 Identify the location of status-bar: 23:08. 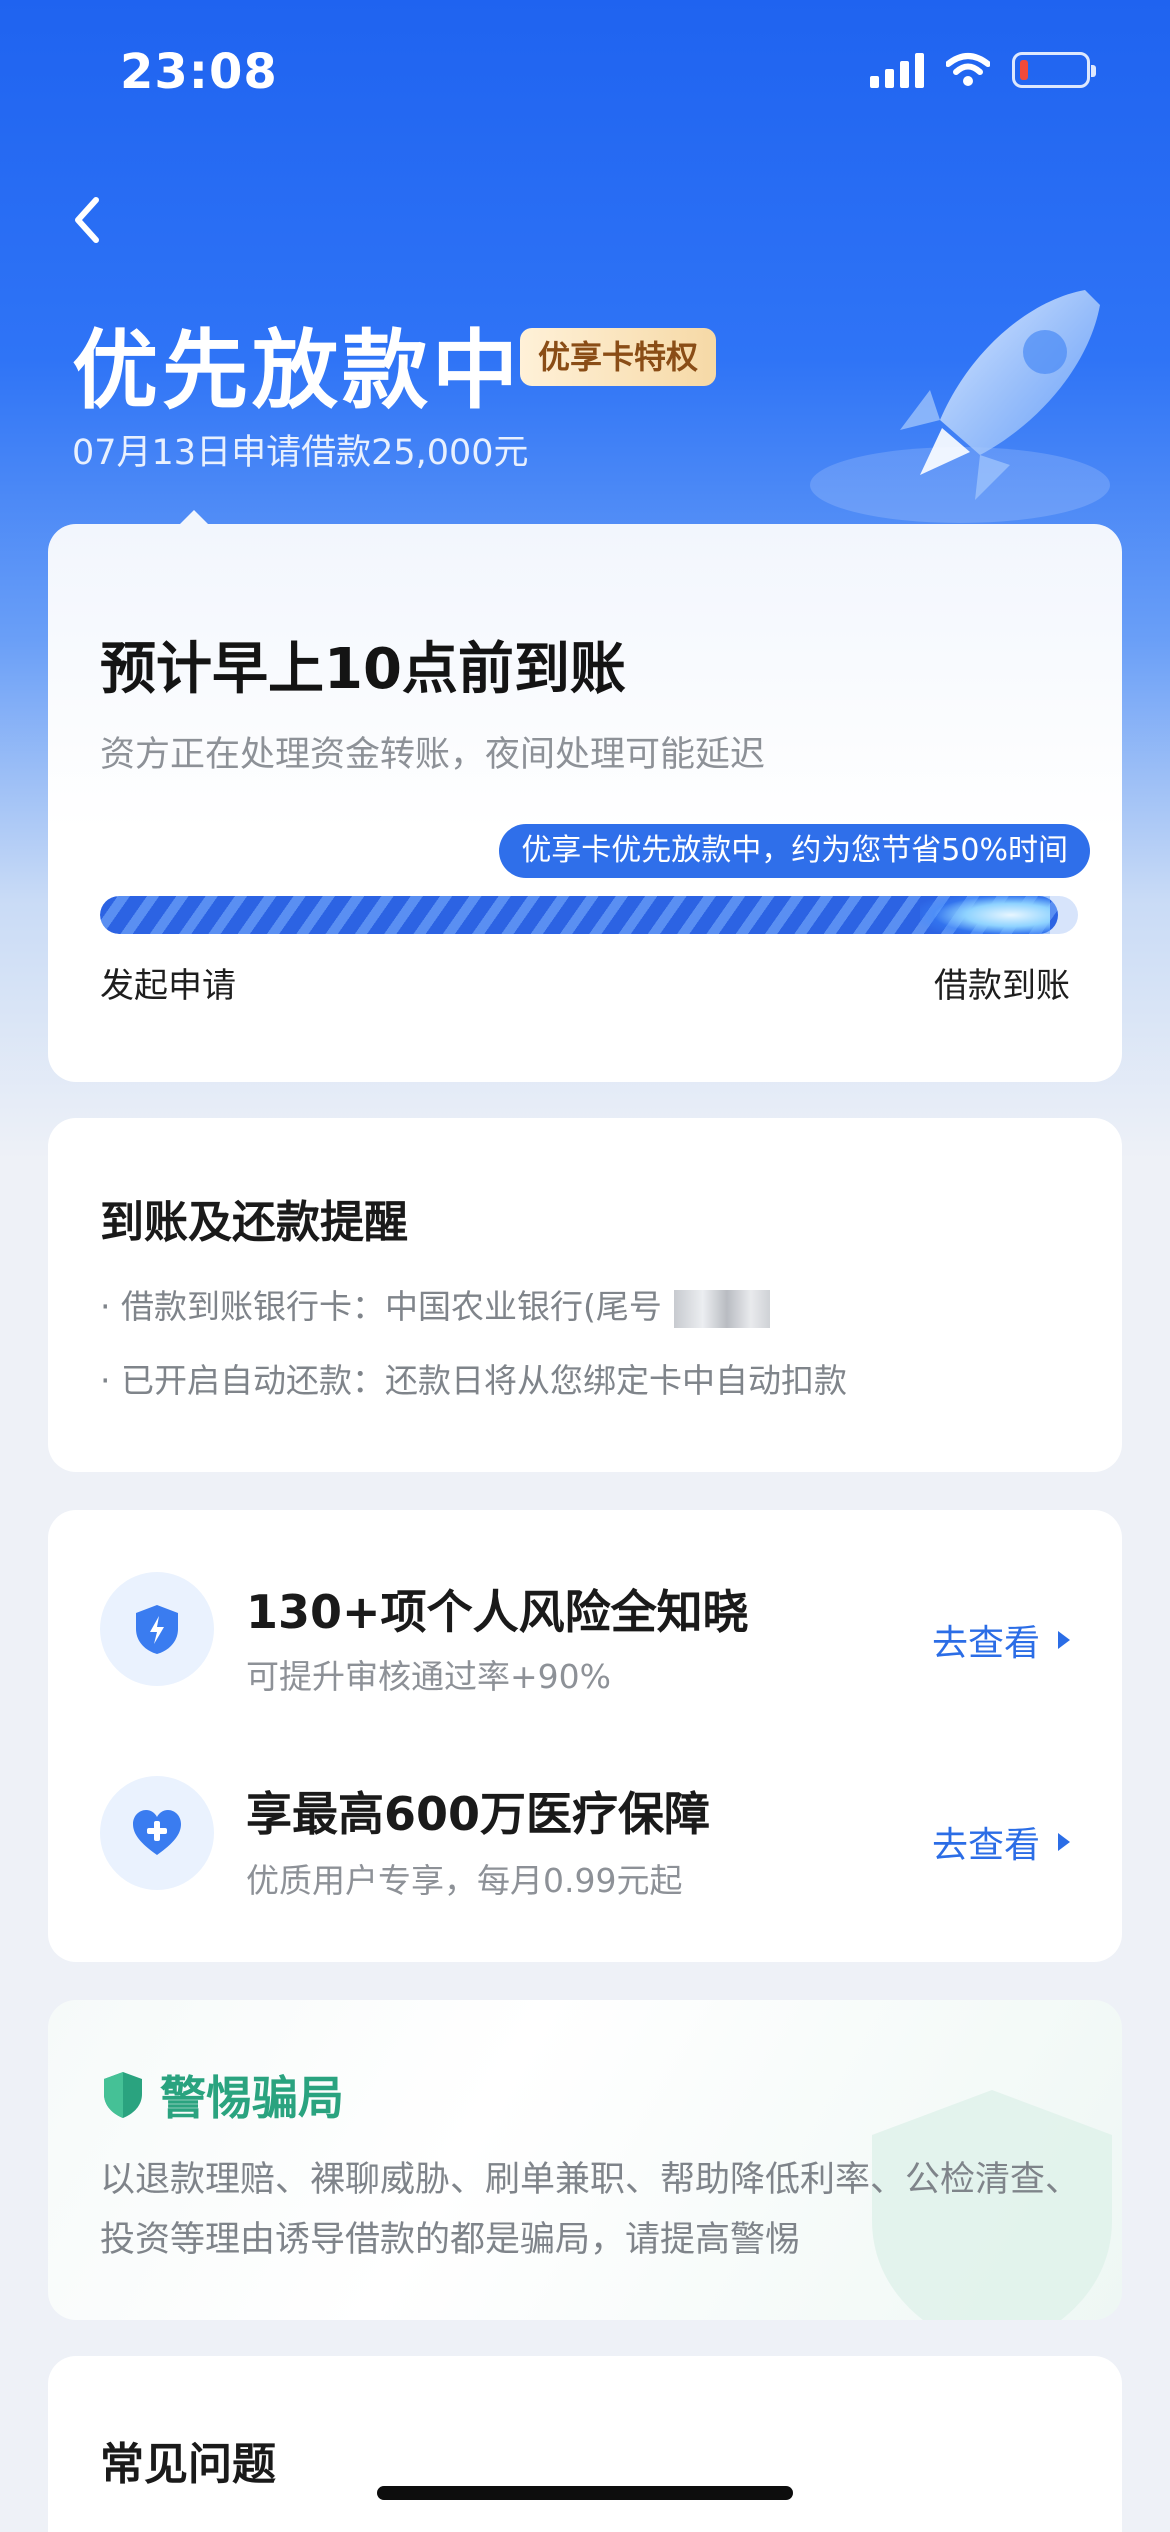
(585, 75).